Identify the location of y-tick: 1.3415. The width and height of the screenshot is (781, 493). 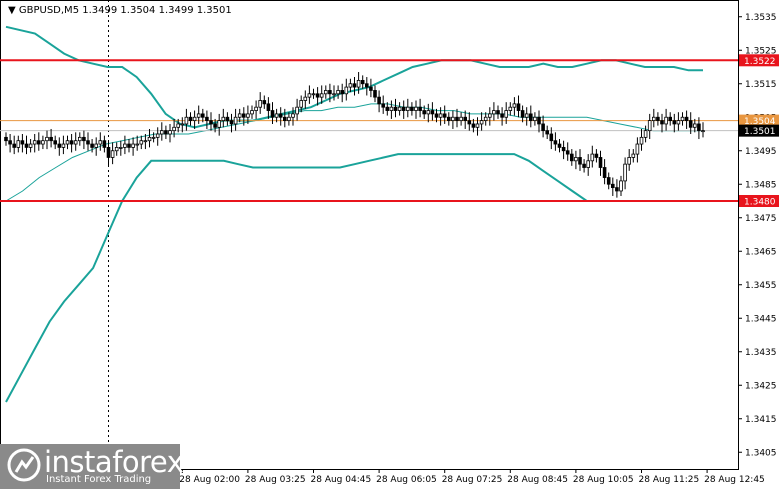
(757, 420).